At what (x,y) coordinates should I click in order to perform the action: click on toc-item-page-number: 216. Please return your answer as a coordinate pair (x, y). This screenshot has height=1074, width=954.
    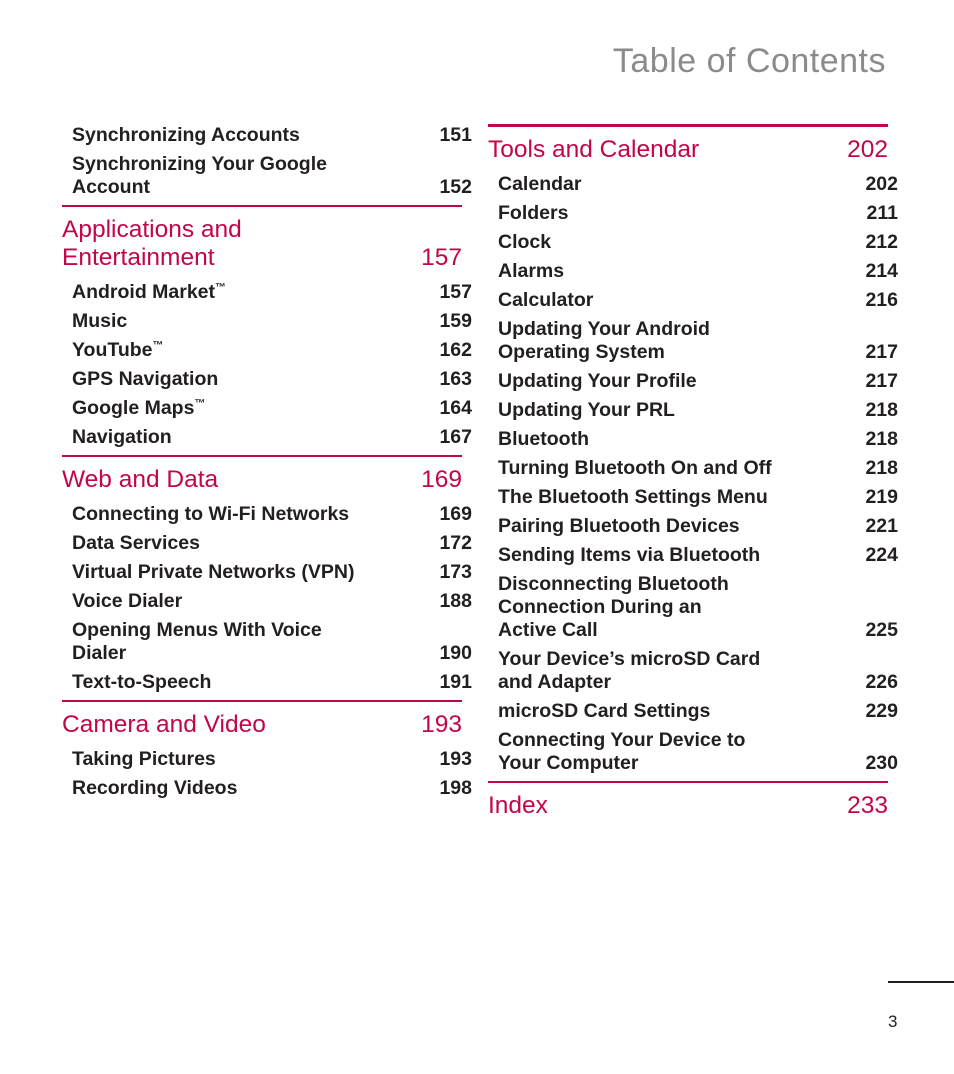
    Looking at the image, I should click on (881, 300).